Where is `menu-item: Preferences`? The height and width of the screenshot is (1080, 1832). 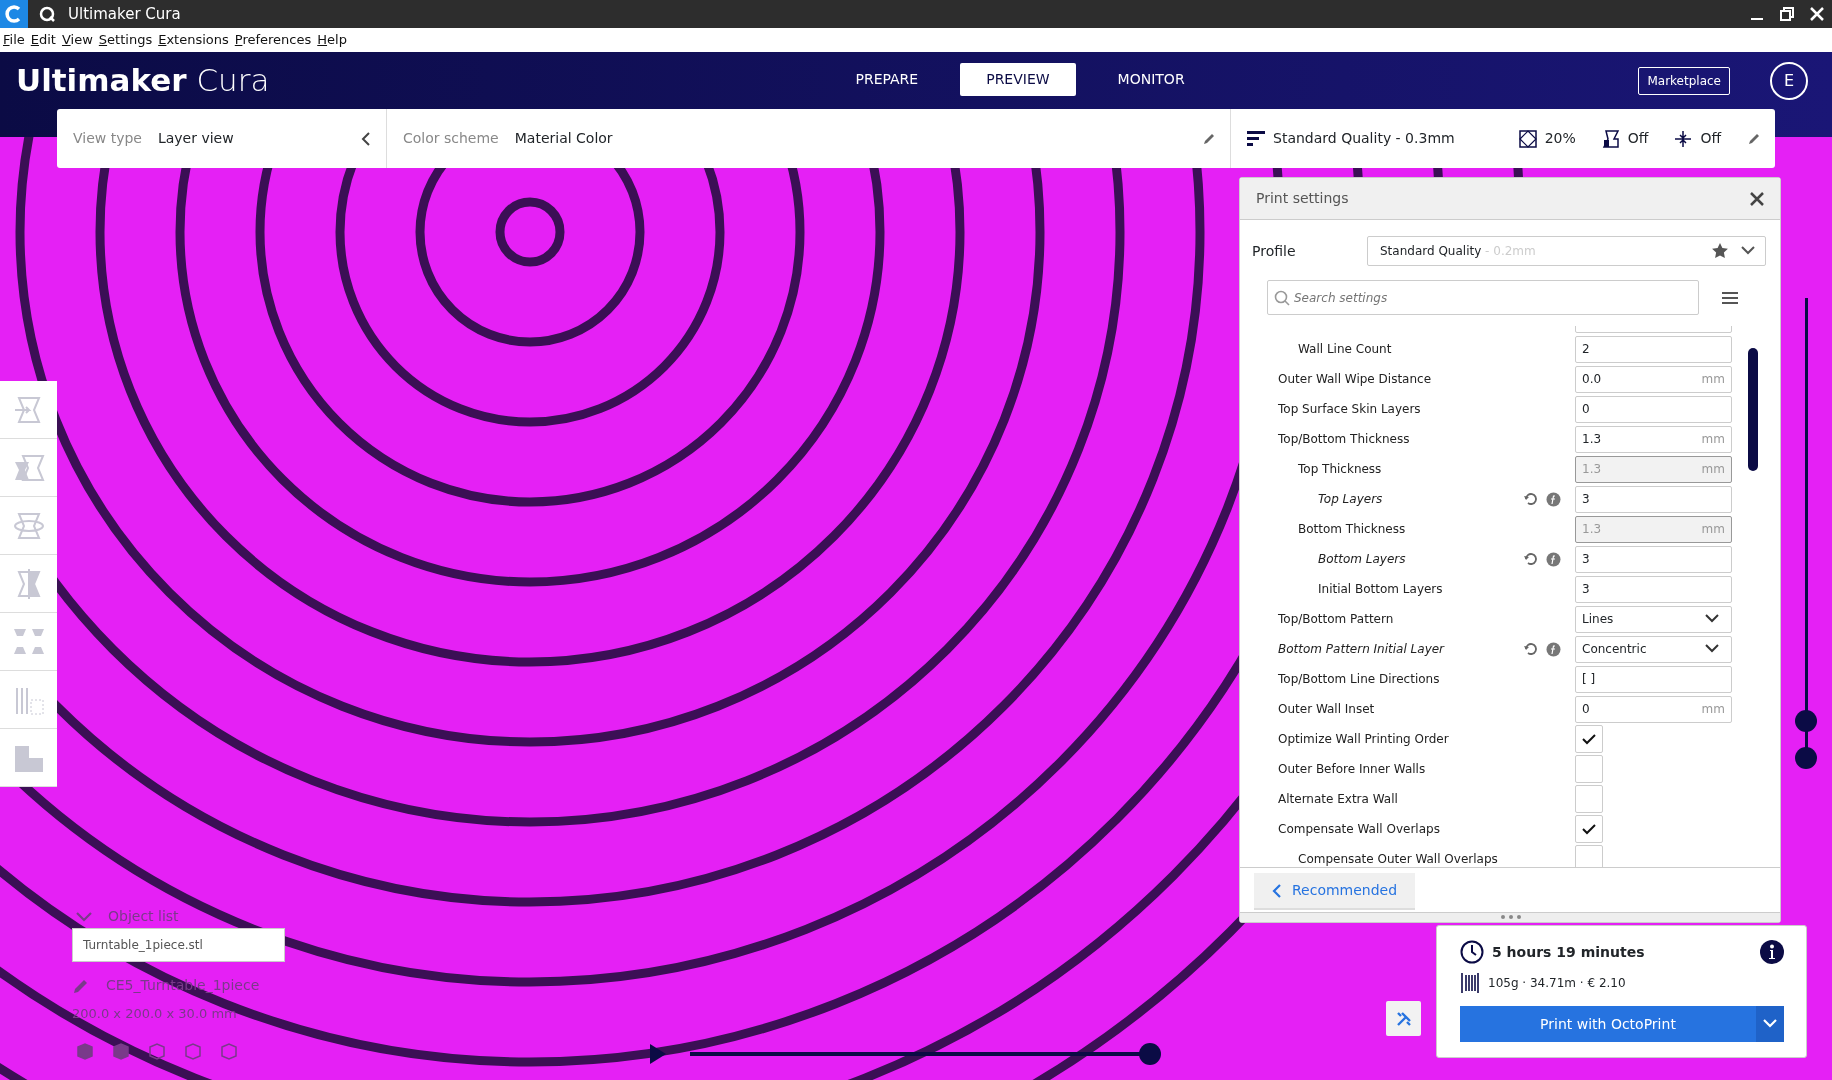 menu-item: Preferences is located at coordinates (273, 40).